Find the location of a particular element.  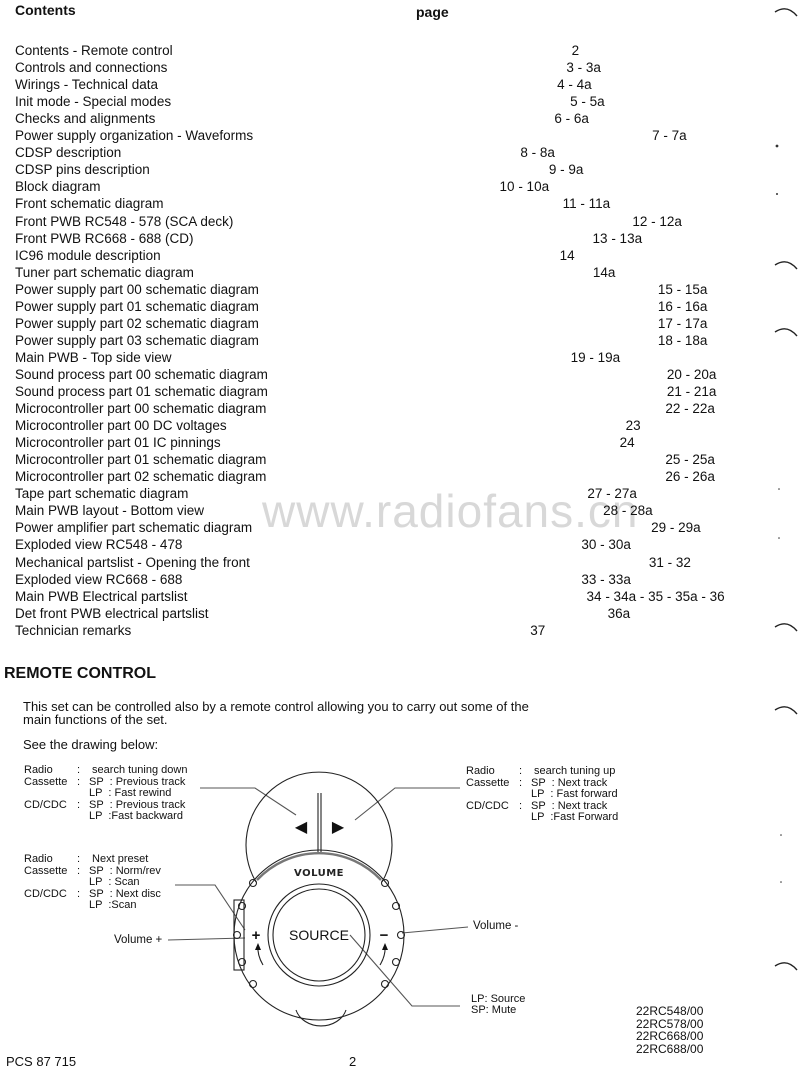

toc-entry-title: Front schematic diagram is located at coordinates (89, 204).